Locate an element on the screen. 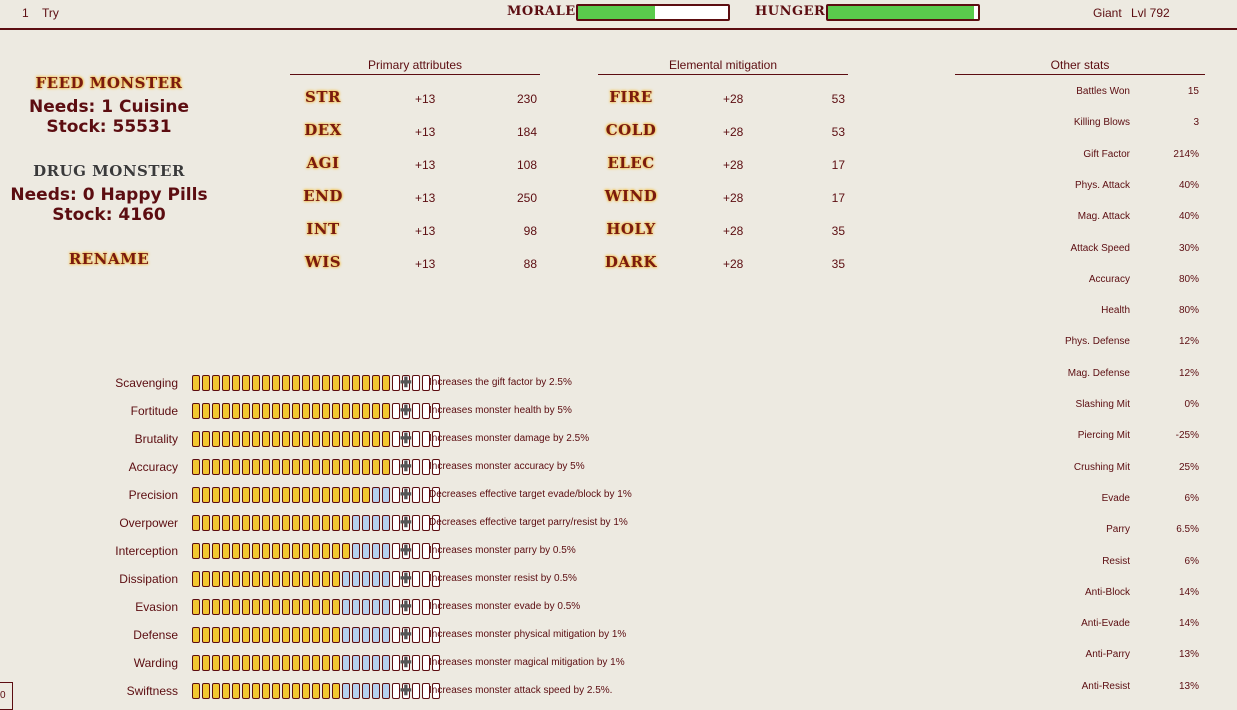 The image size is (1237, 710). other-stat-value: 40% is located at coordinates (1188, 217).